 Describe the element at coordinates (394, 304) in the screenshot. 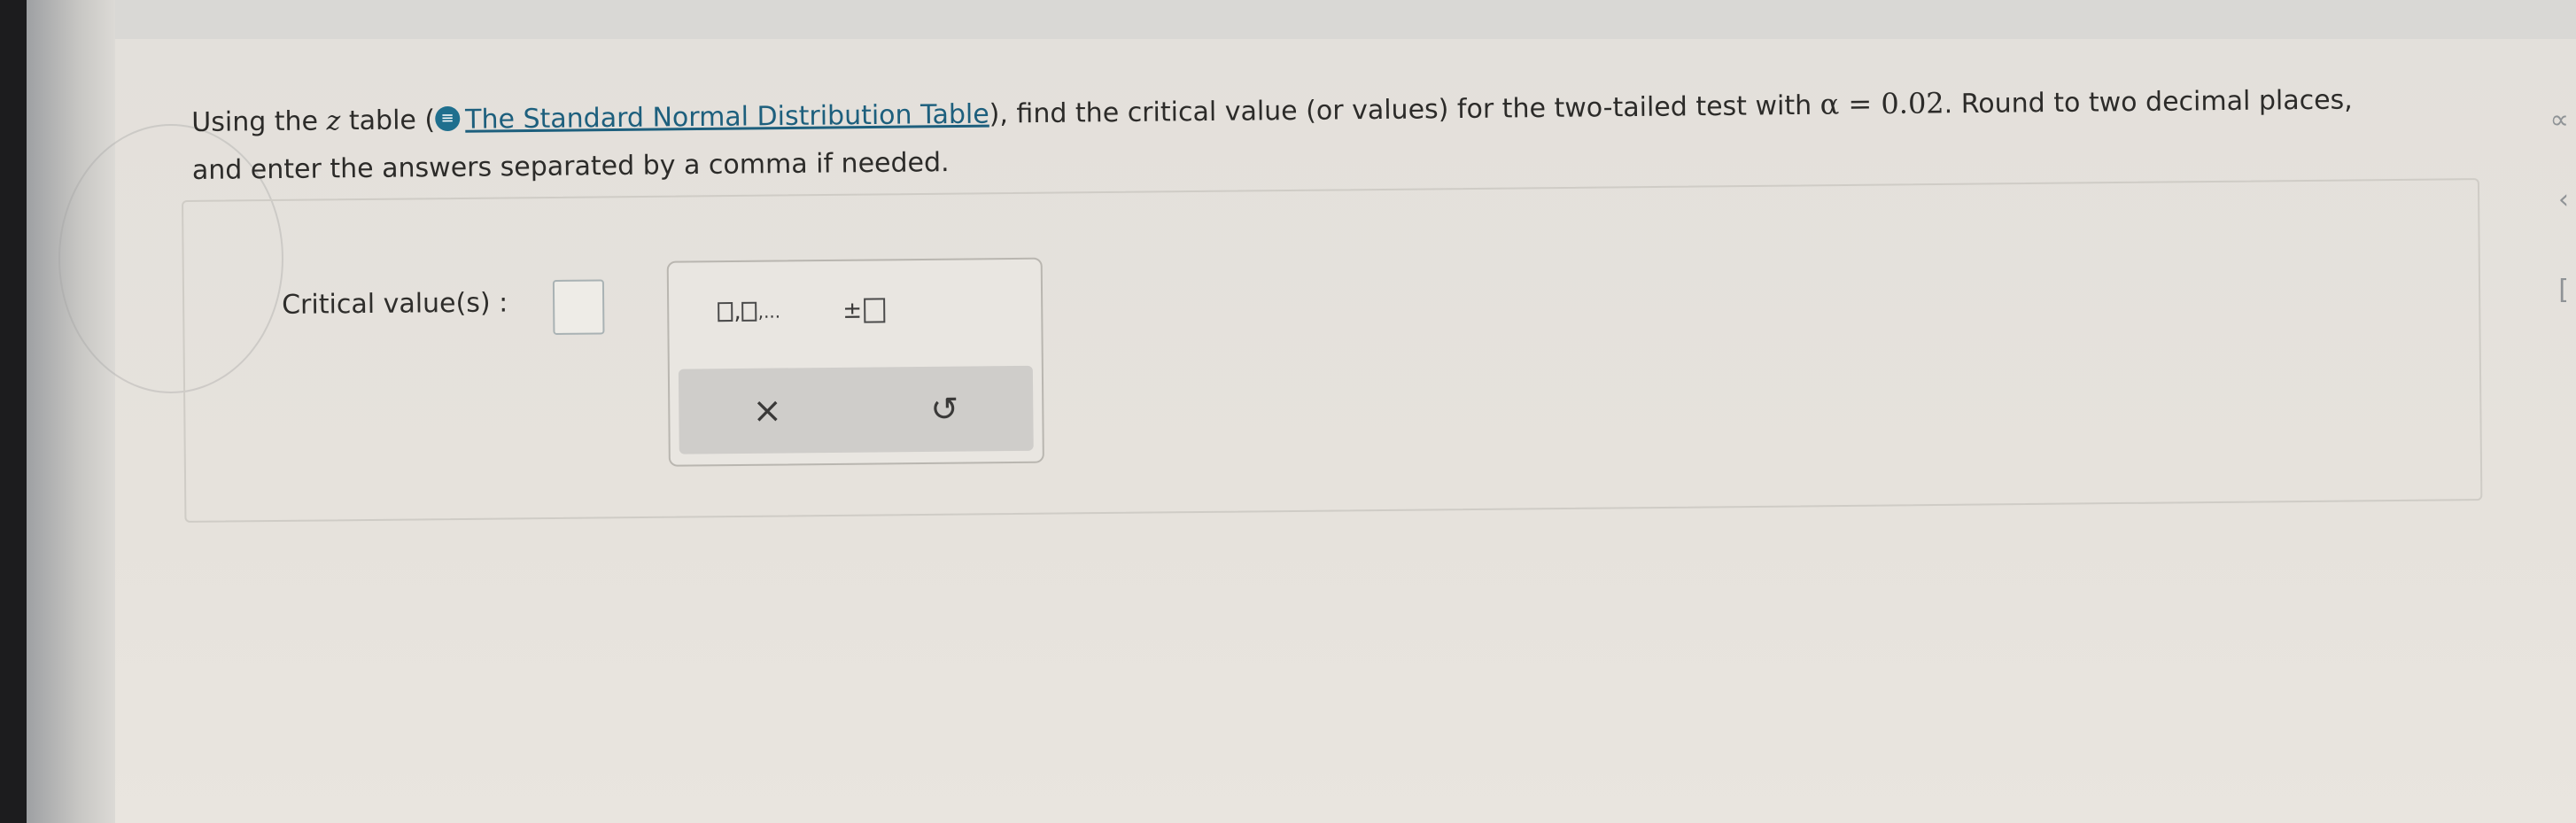

I see `critical-values-label: Critical value(s) :` at that location.